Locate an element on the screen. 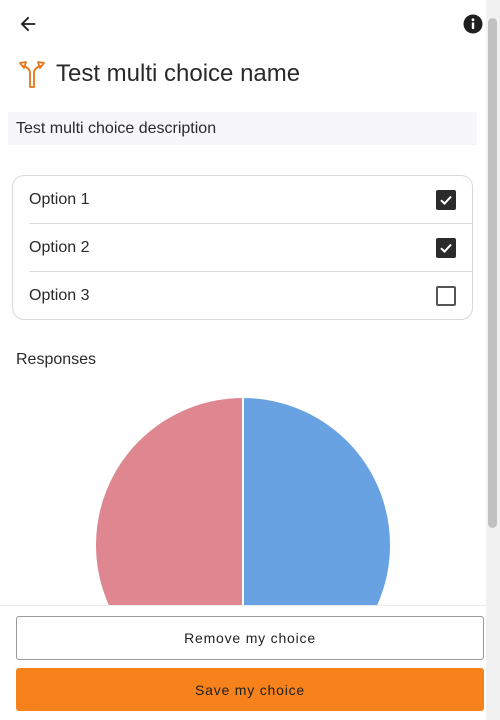  responses-heading: Responses is located at coordinates (56, 359).